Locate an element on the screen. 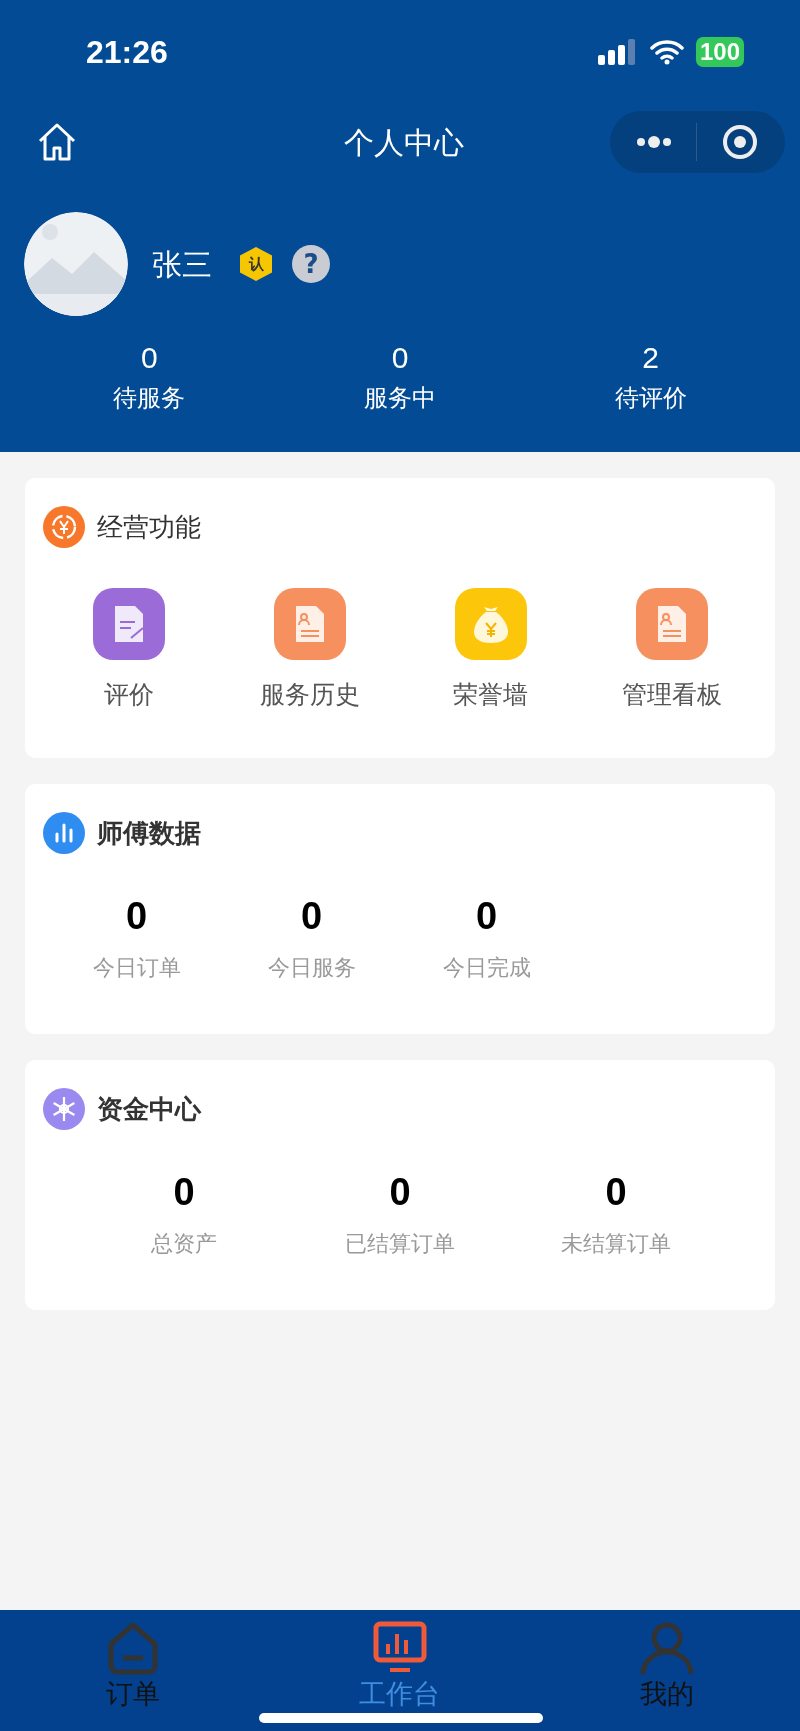 The width and height of the screenshot is (800, 1731). stat-label: 待服务 is located at coordinates (149, 398).